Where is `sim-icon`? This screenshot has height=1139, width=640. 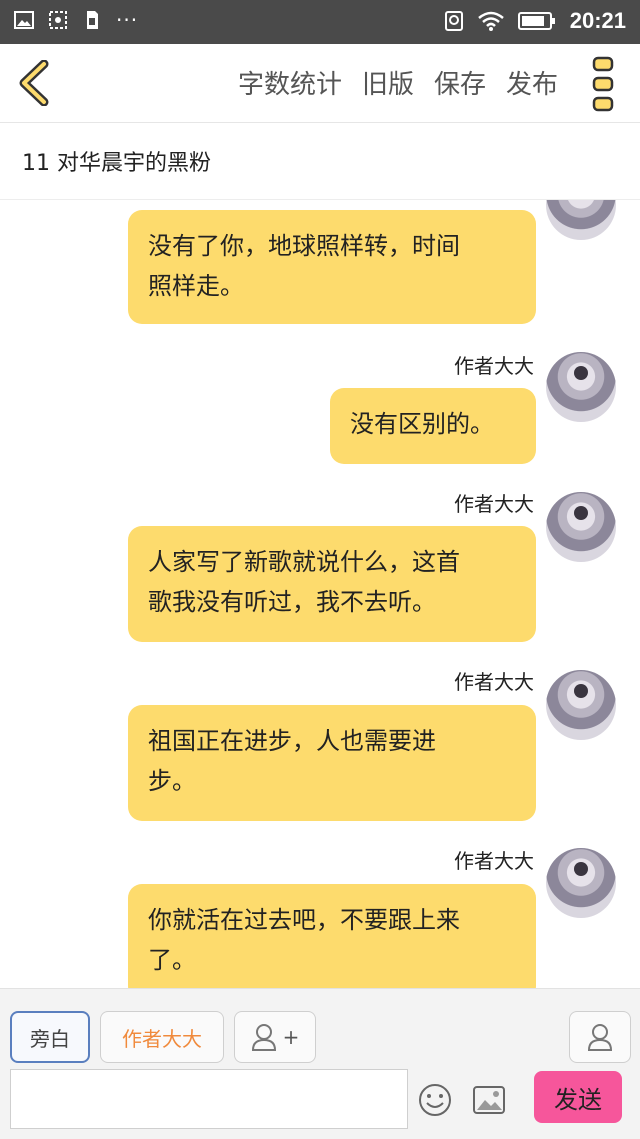 sim-icon is located at coordinates (92, 20).